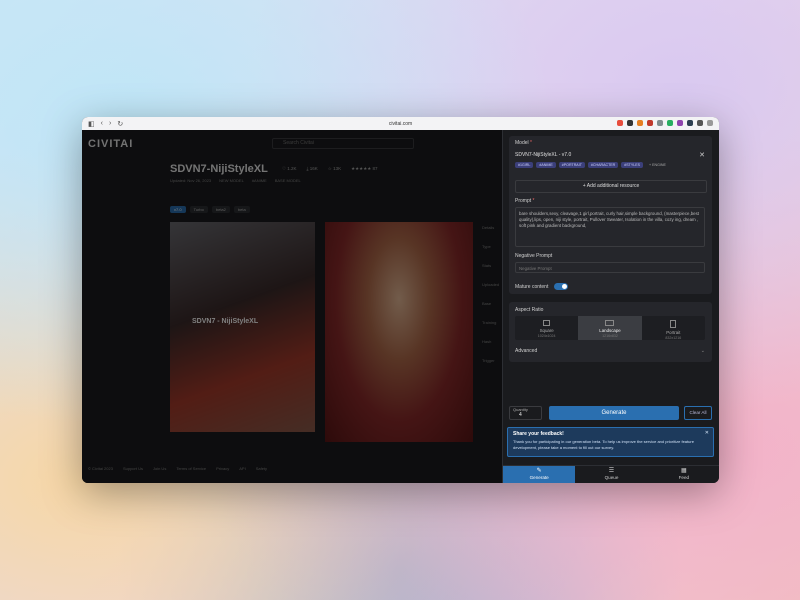 This screenshot has height=600, width=800. What do you see at coordinates (611, 471) in the screenshot?
I see `list-icon: ☰` at bounding box center [611, 471].